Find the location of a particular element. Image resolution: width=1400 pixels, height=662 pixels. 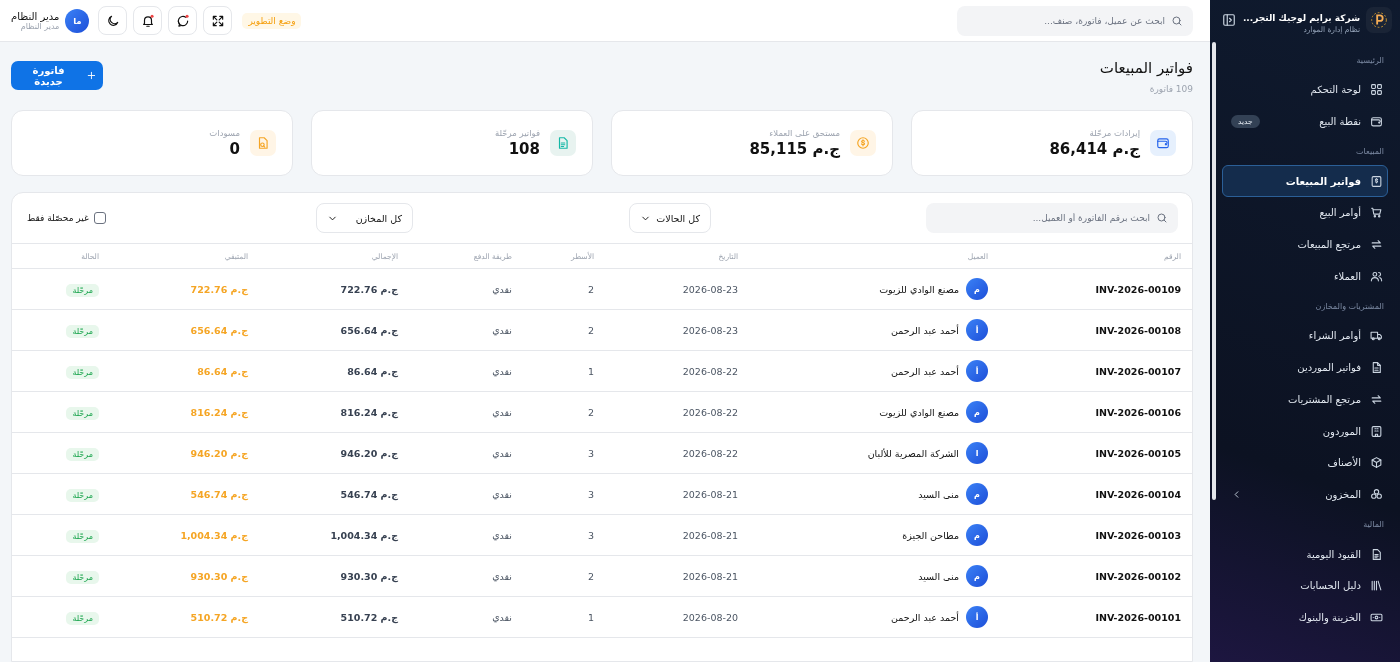

nav-section-label: المبيعات is located at coordinates (1370, 152).